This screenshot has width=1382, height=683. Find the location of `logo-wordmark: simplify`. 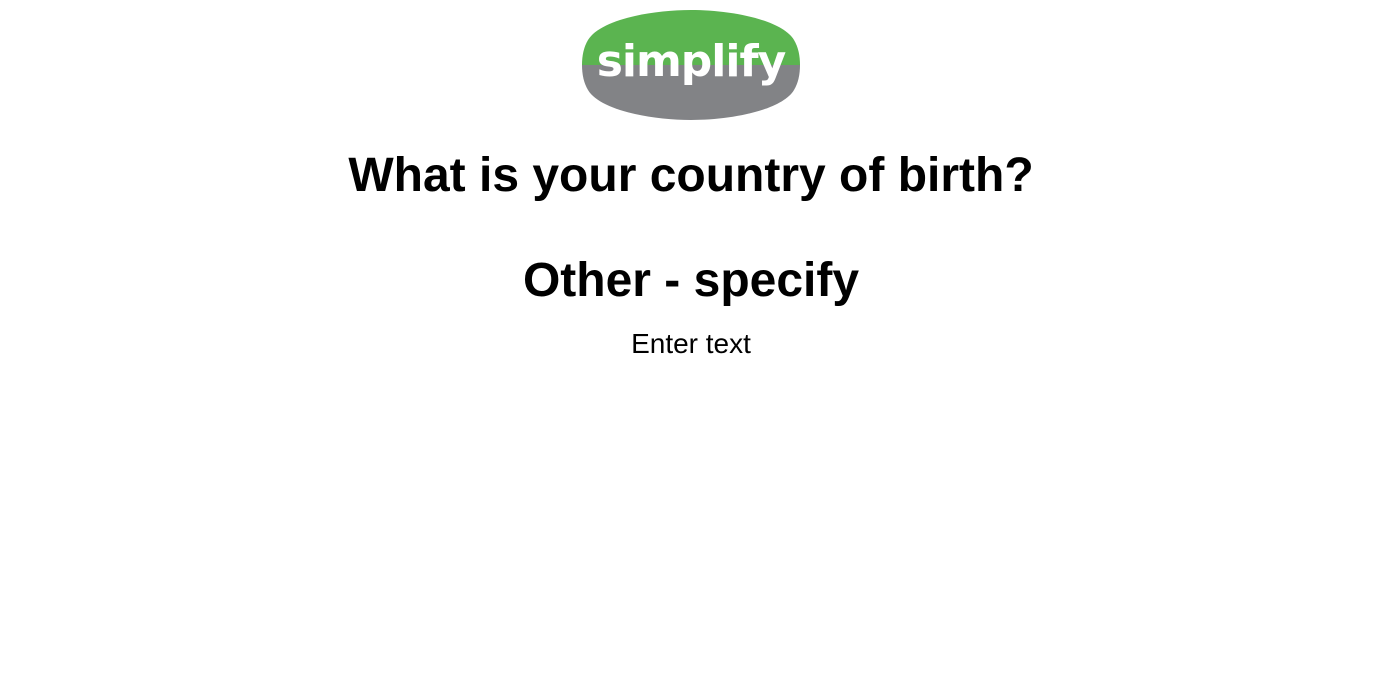

logo-wordmark: simplify is located at coordinates (691, 61).